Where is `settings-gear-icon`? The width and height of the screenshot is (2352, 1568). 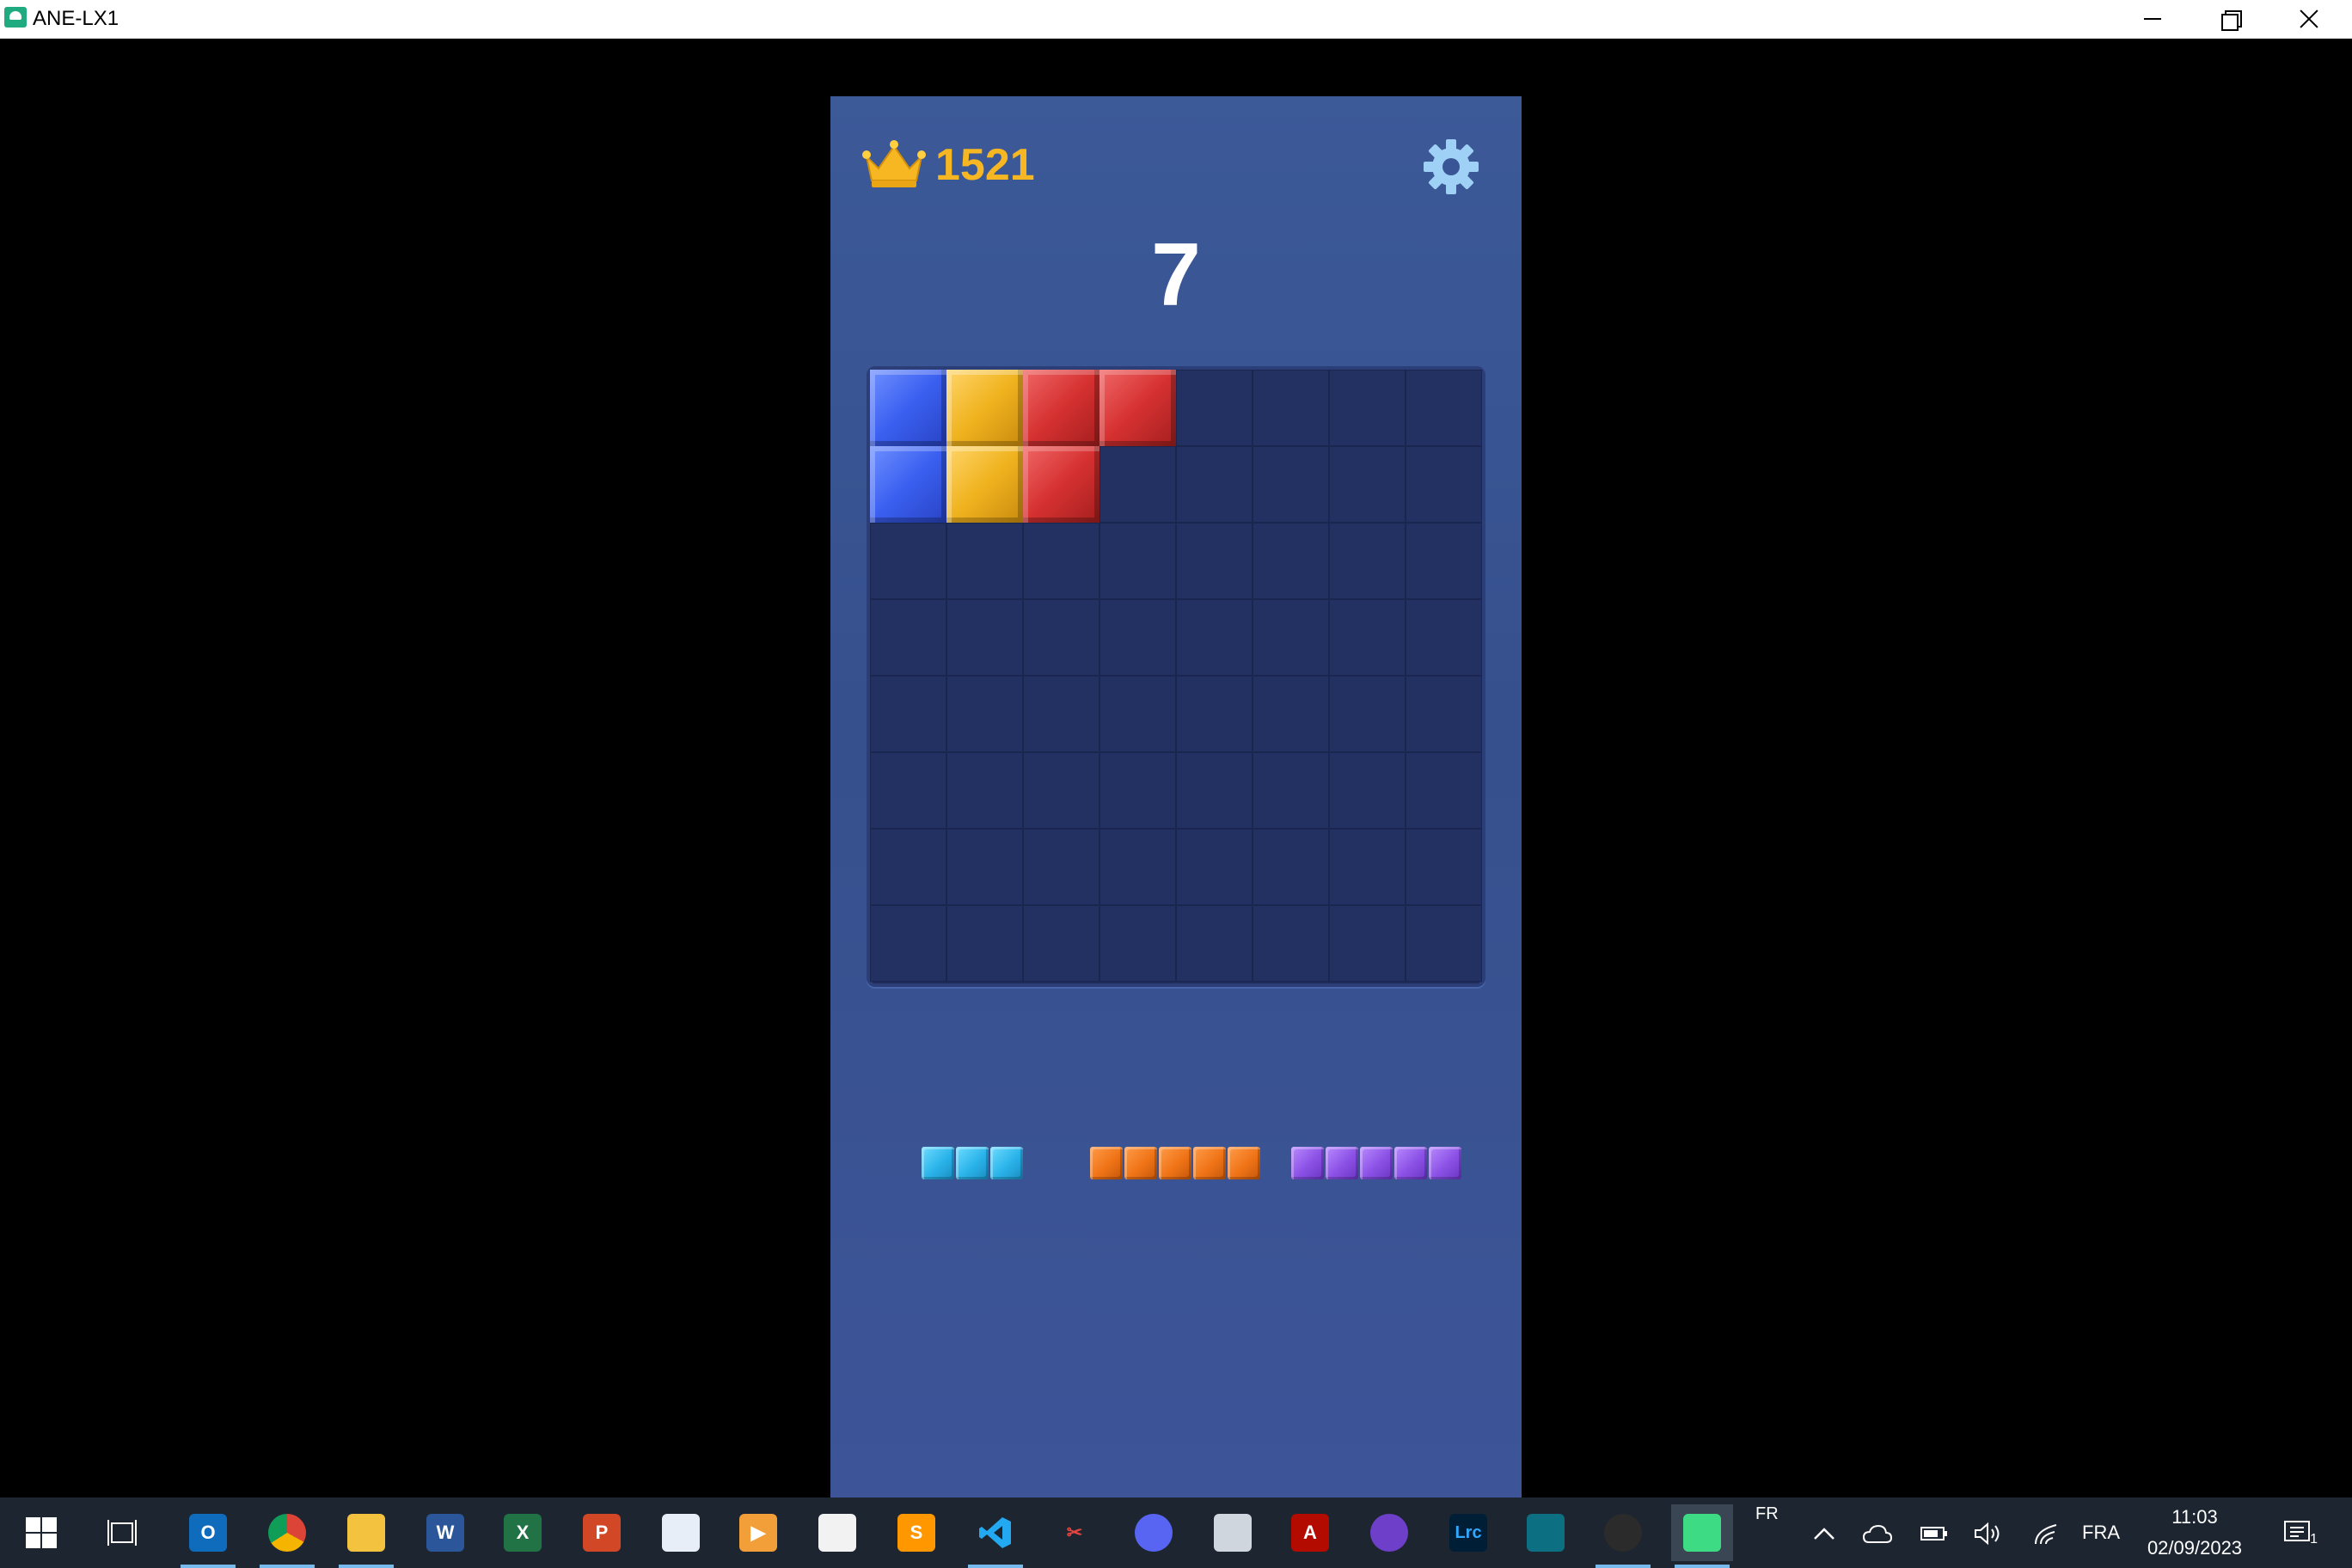 settings-gear-icon is located at coordinates (1451, 167).